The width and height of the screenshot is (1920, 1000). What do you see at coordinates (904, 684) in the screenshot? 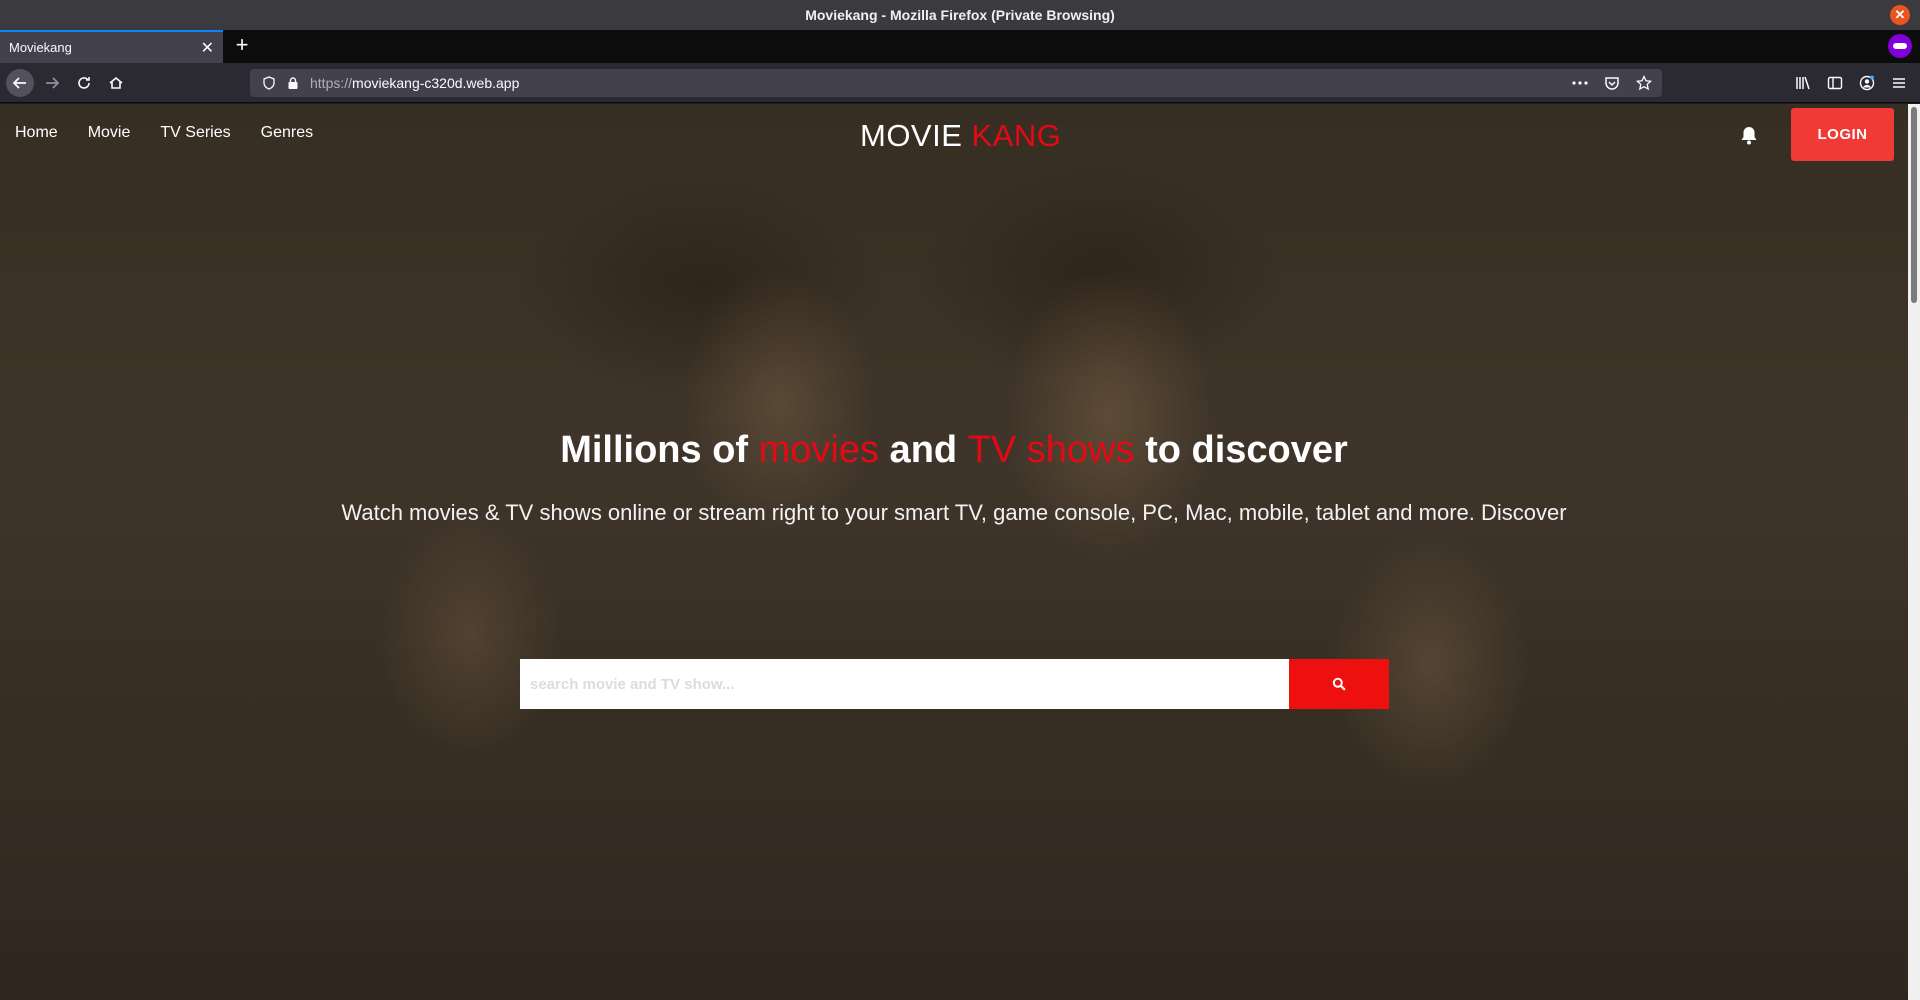
I see `search-input` at bounding box center [904, 684].